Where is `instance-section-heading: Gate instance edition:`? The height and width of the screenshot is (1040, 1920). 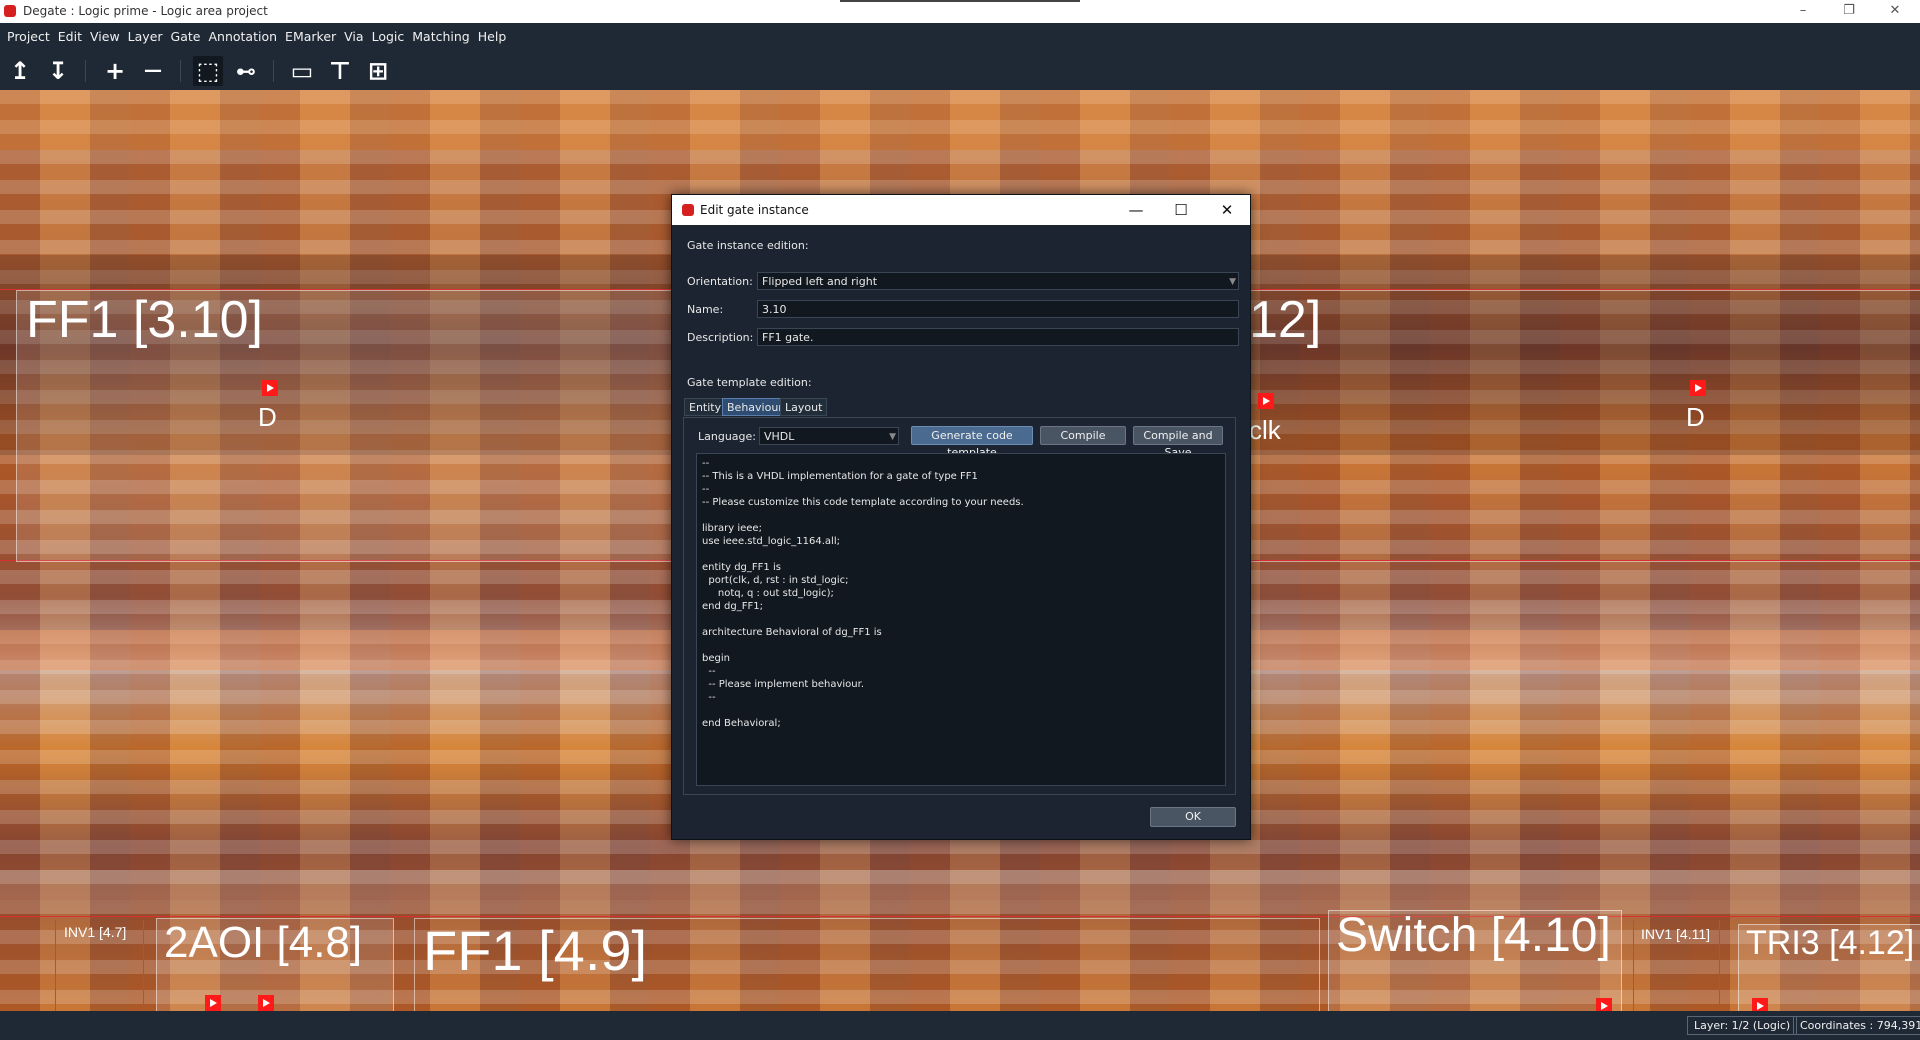
instance-section-heading: Gate instance edition: is located at coordinates (748, 245).